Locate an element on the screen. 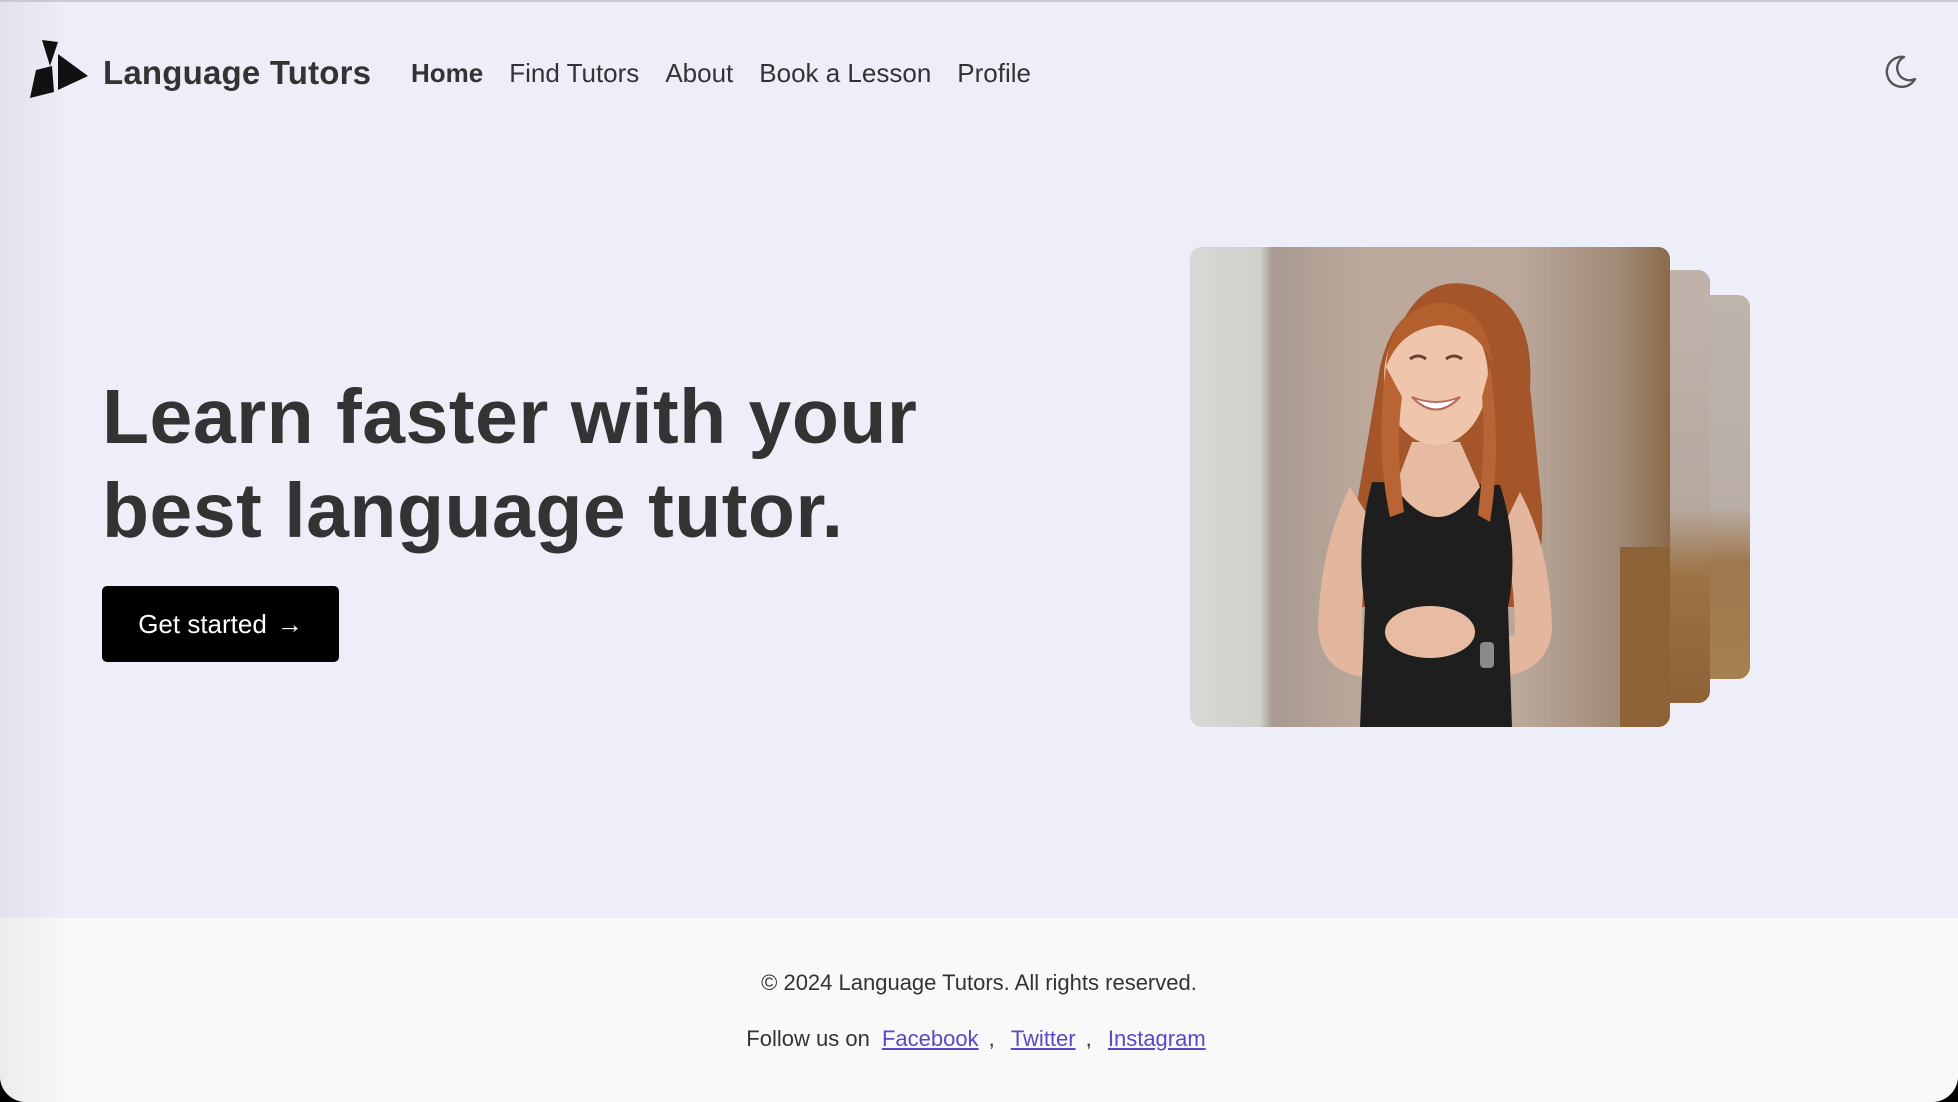  tutor-photo is located at coordinates (1430, 487).